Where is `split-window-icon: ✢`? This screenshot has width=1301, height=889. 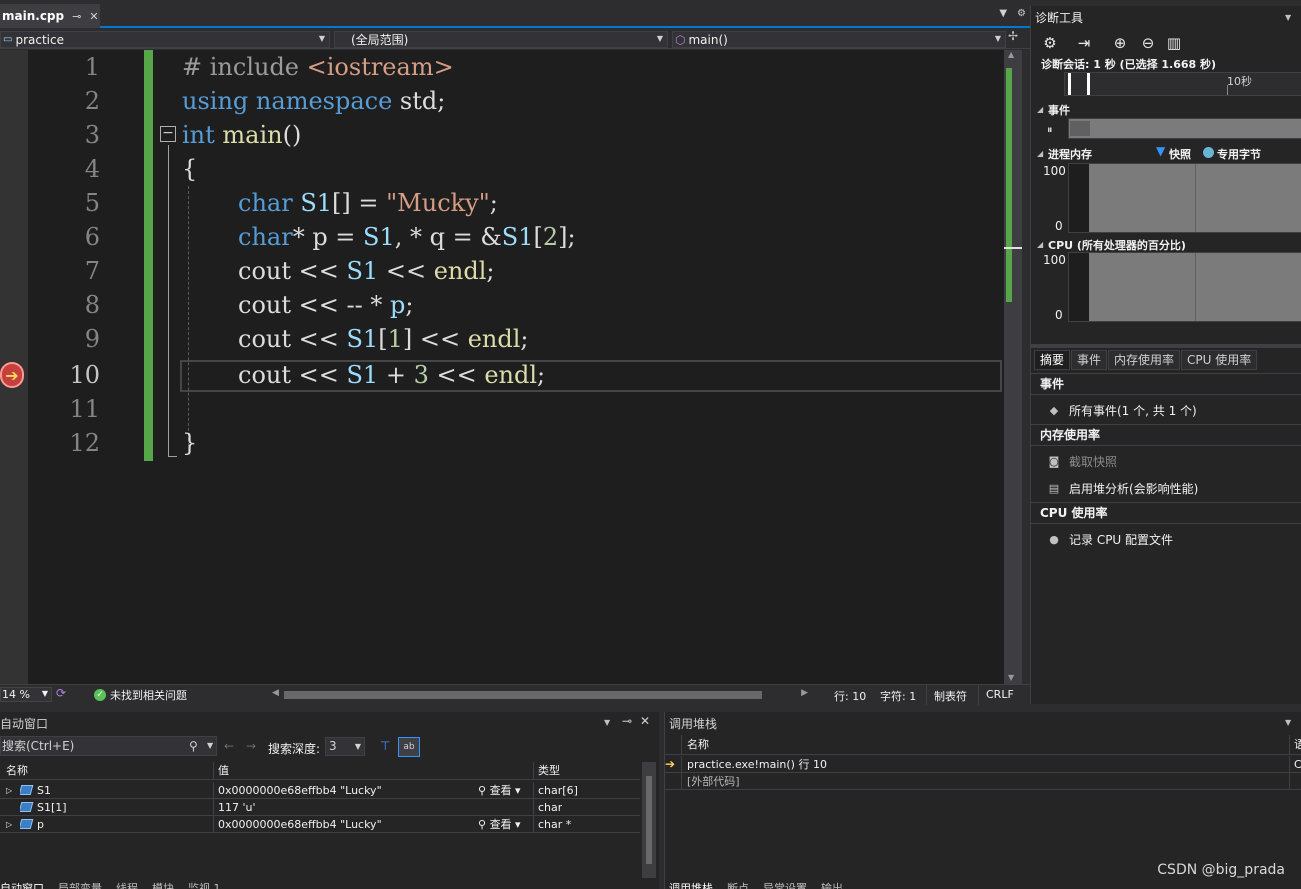
split-window-icon: ✢ is located at coordinates (1013, 36).